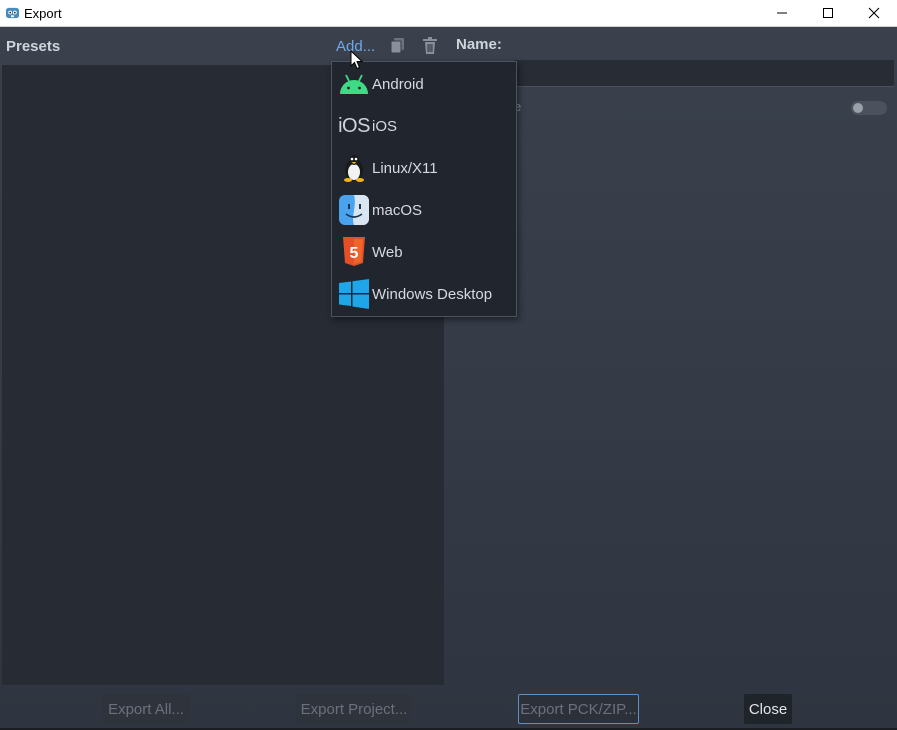 This screenshot has height=730, width=897. I want to click on menu-item-label: Windows Desktop, so click(432, 294).